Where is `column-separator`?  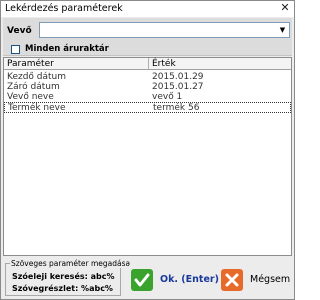
column-separator is located at coordinates (148, 64).